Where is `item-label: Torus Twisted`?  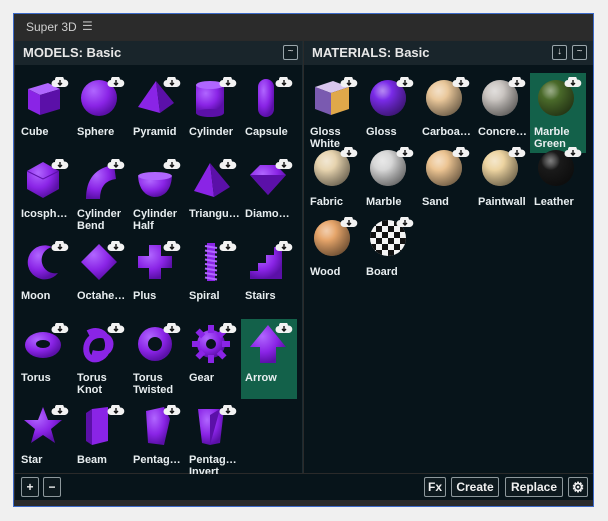 item-label: Torus Twisted is located at coordinates (153, 384).